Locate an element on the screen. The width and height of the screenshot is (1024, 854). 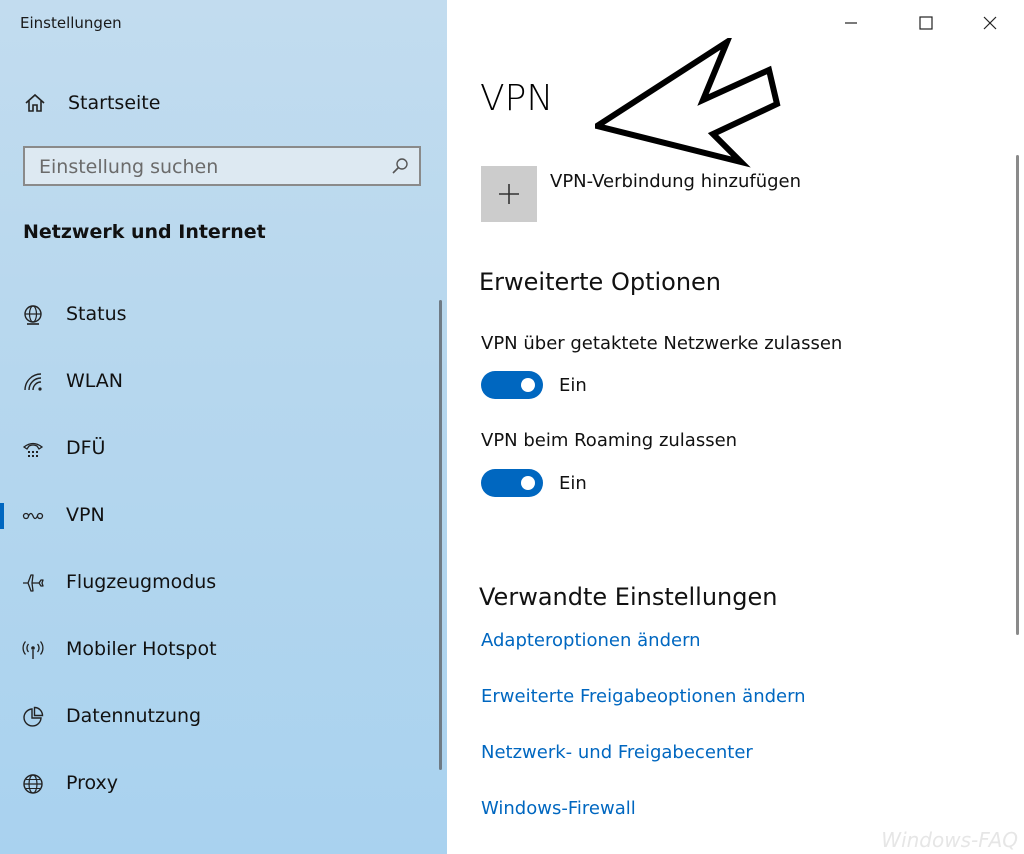
close-icon is located at coordinates (990, 23).